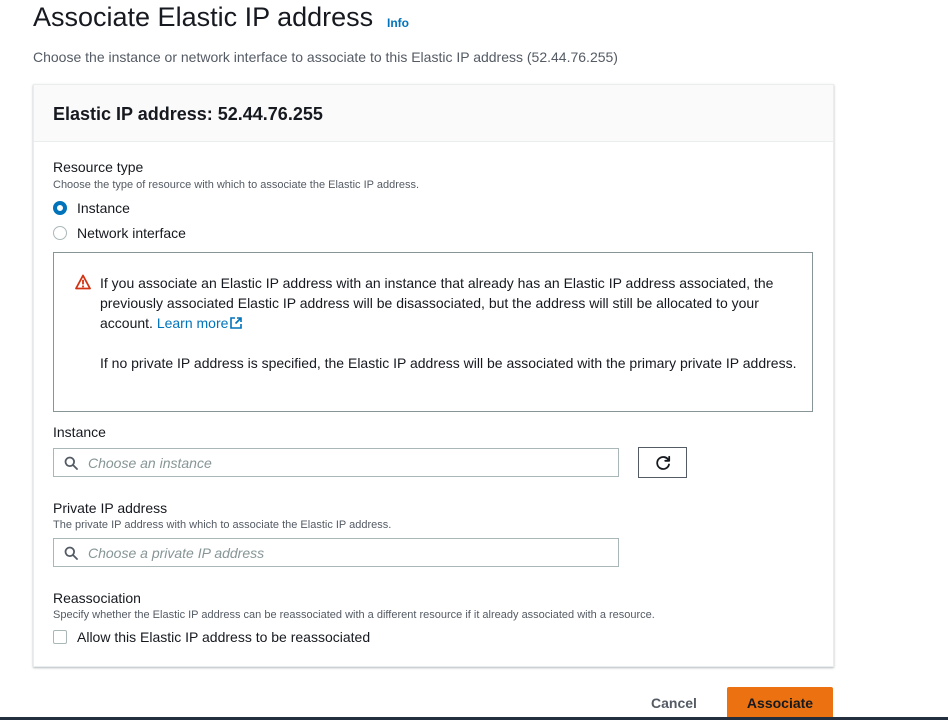 This screenshot has height=720, width=948. Describe the element at coordinates (83, 282) in the screenshot. I see `warning-icon` at that location.